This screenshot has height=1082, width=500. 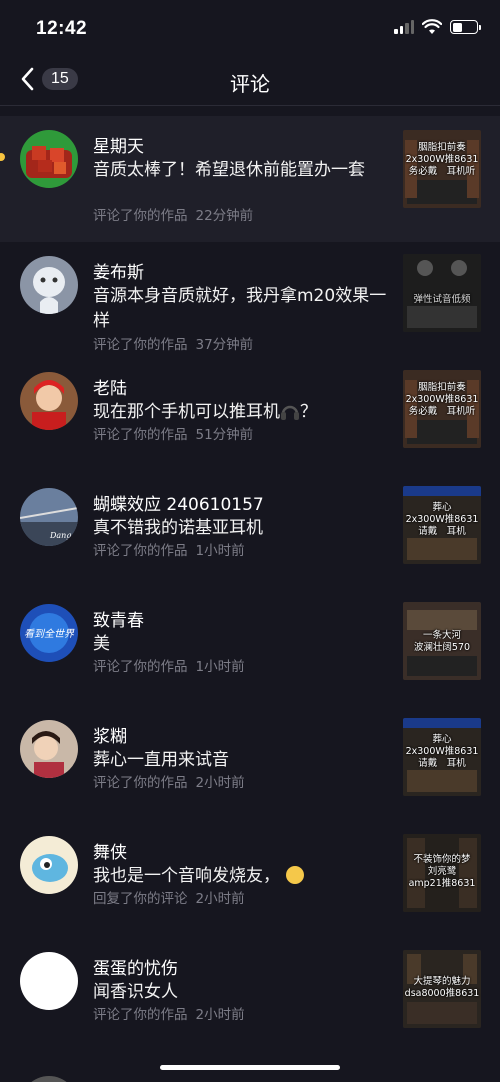 I want to click on user-name: 舞侠, so click(x=110, y=850).